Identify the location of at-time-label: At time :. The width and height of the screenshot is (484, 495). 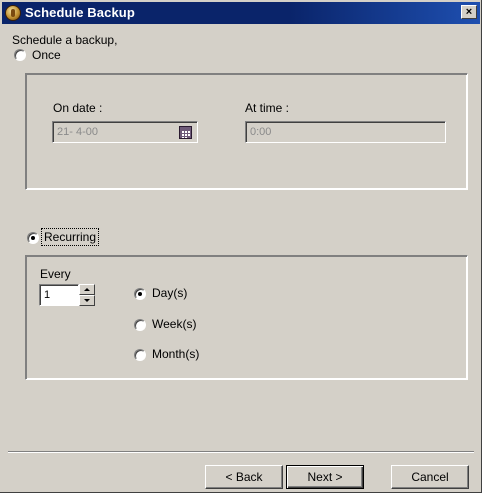
(267, 108).